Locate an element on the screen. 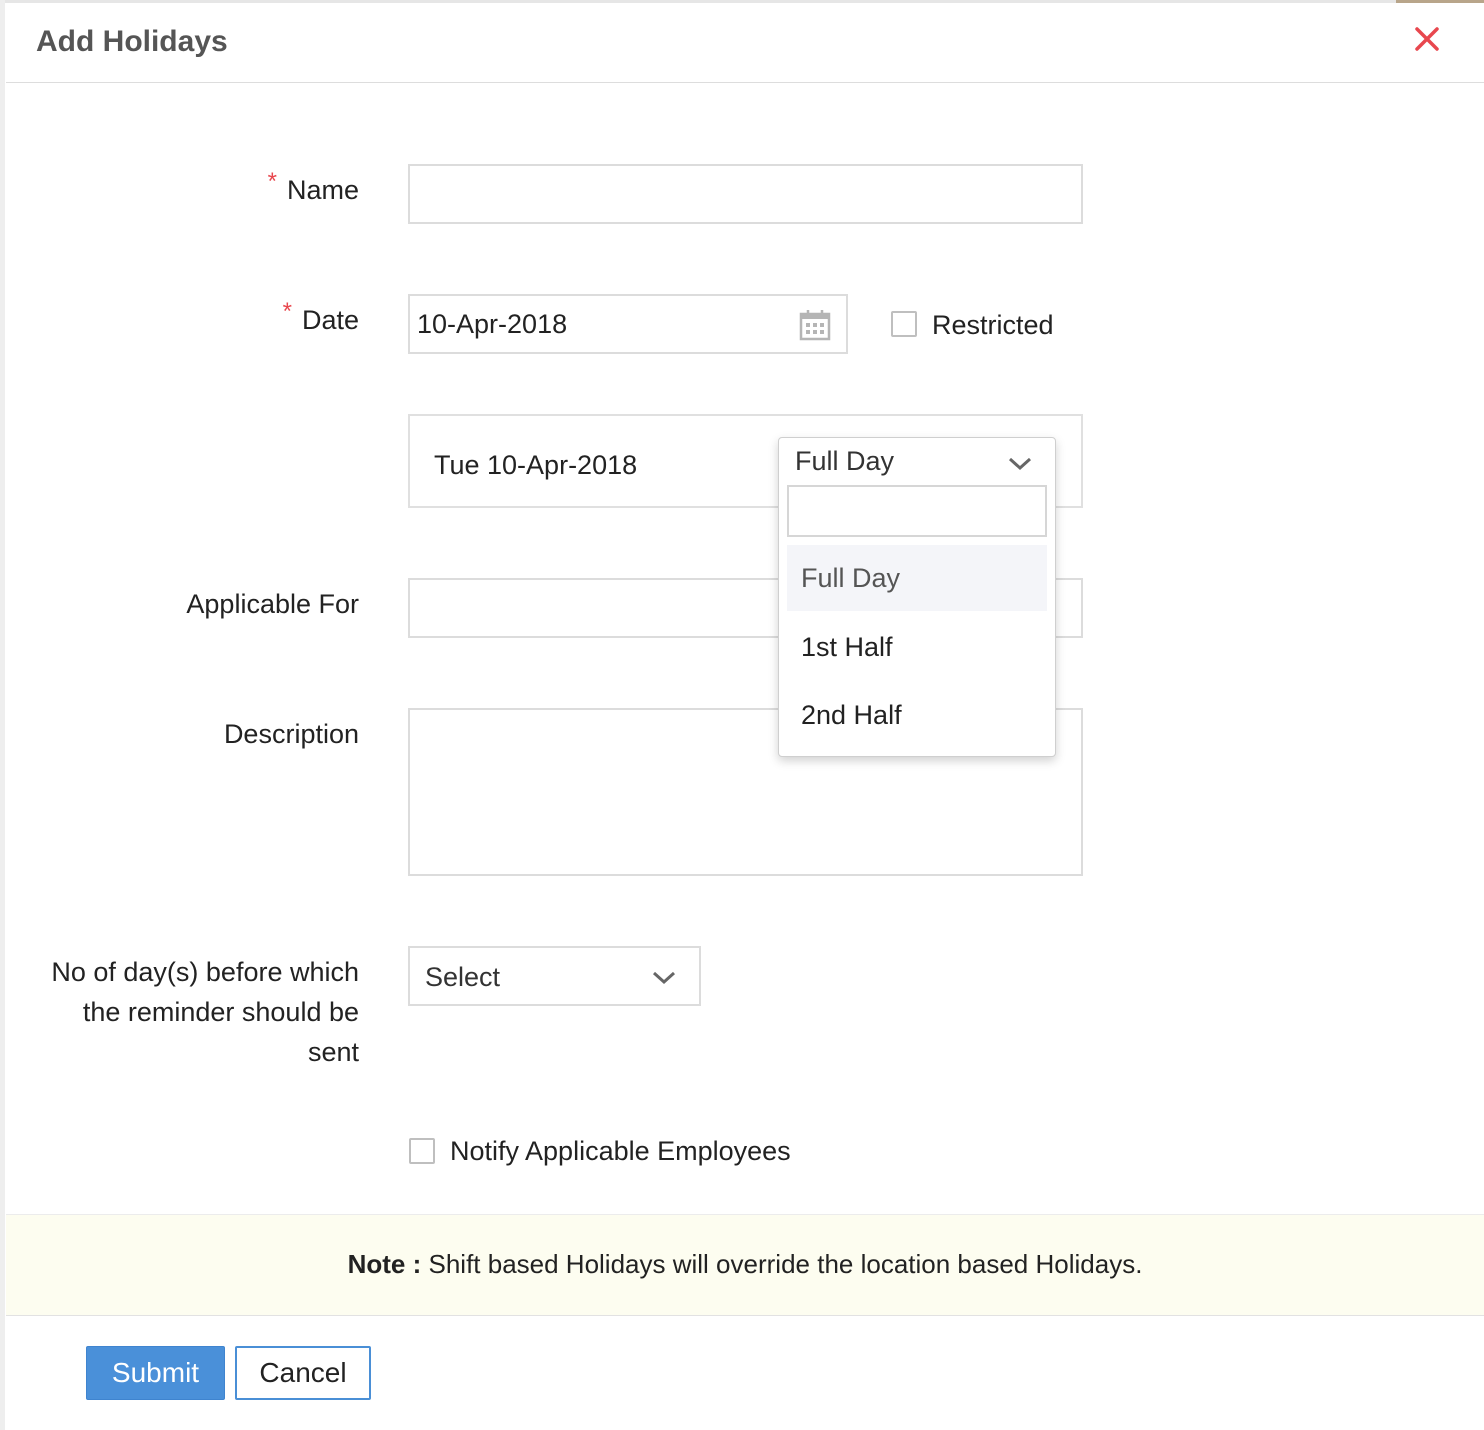 Image resolution: width=1484 pixels, height=1430 pixels. close-icon is located at coordinates (1427, 39).